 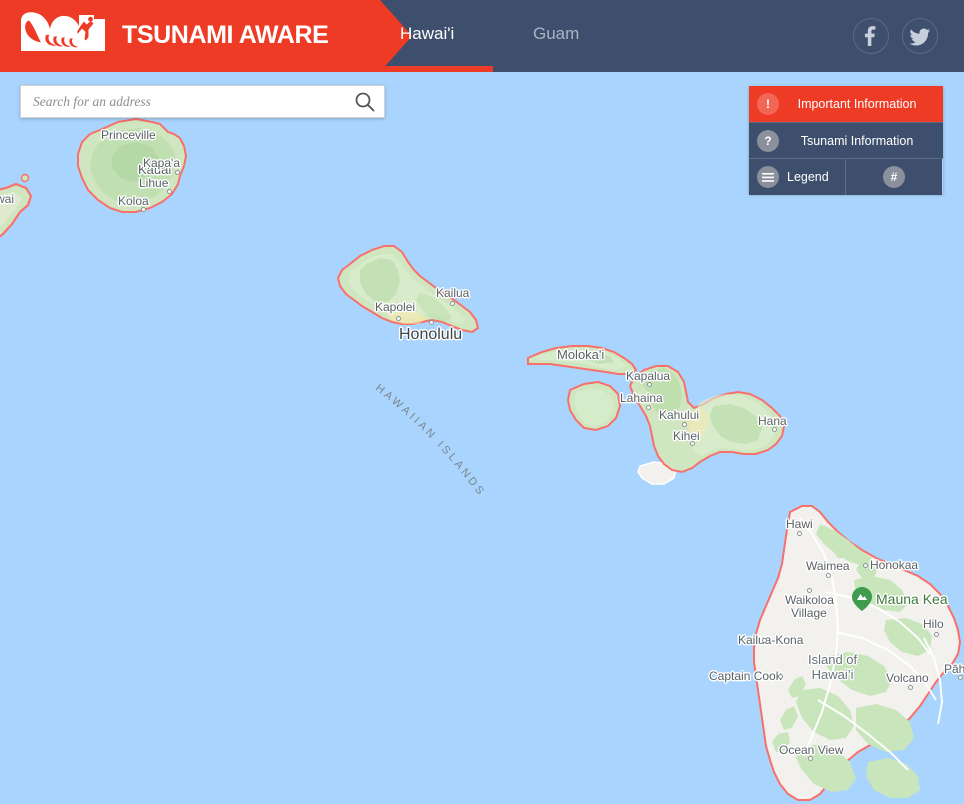 I want to click on legend-button: Legend, so click(x=797, y=177).